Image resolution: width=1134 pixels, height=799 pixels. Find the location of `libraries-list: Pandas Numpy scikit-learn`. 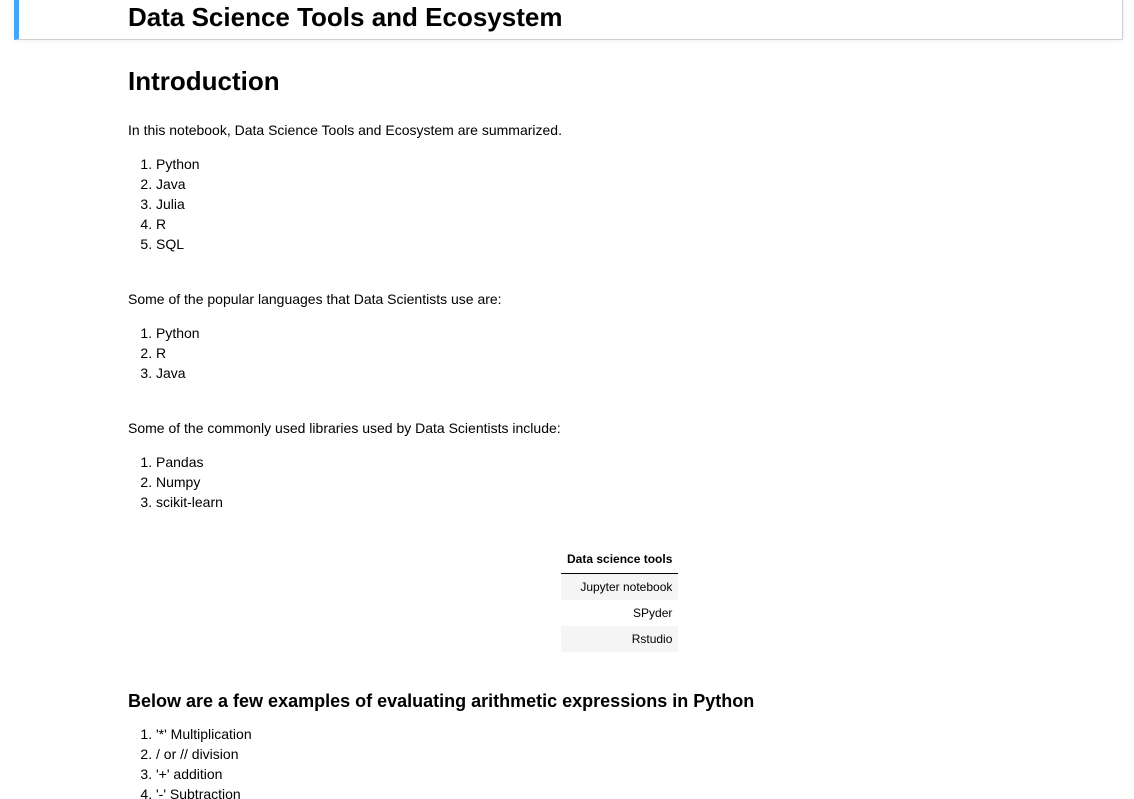

libraries-list: Pandas Numpy scikit-learn is located at coordinates (175, 482).